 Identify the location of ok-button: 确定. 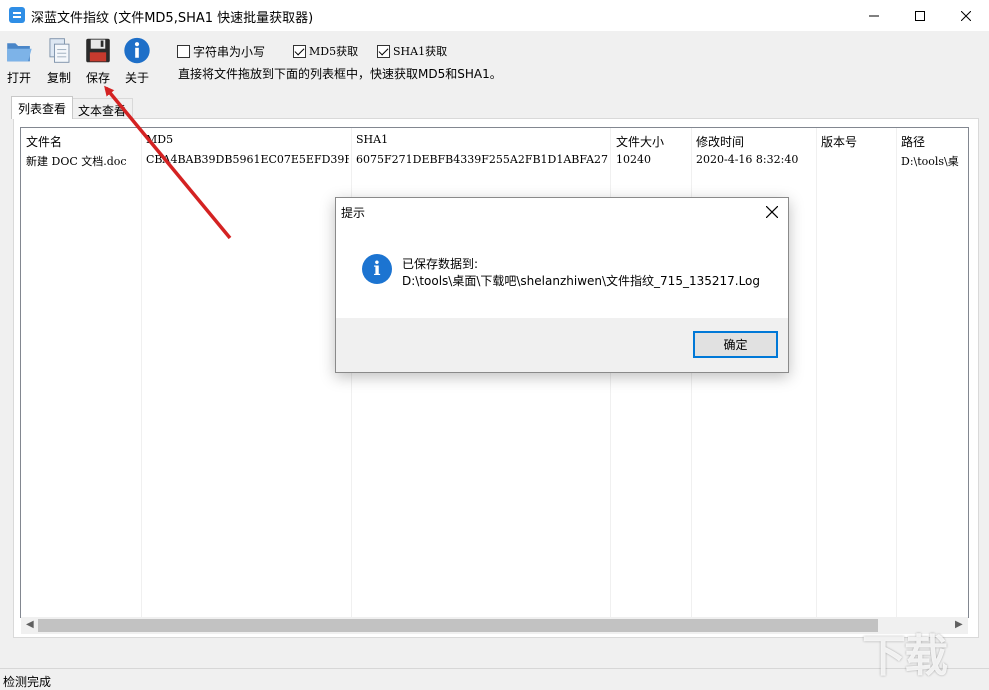
(735, 344).